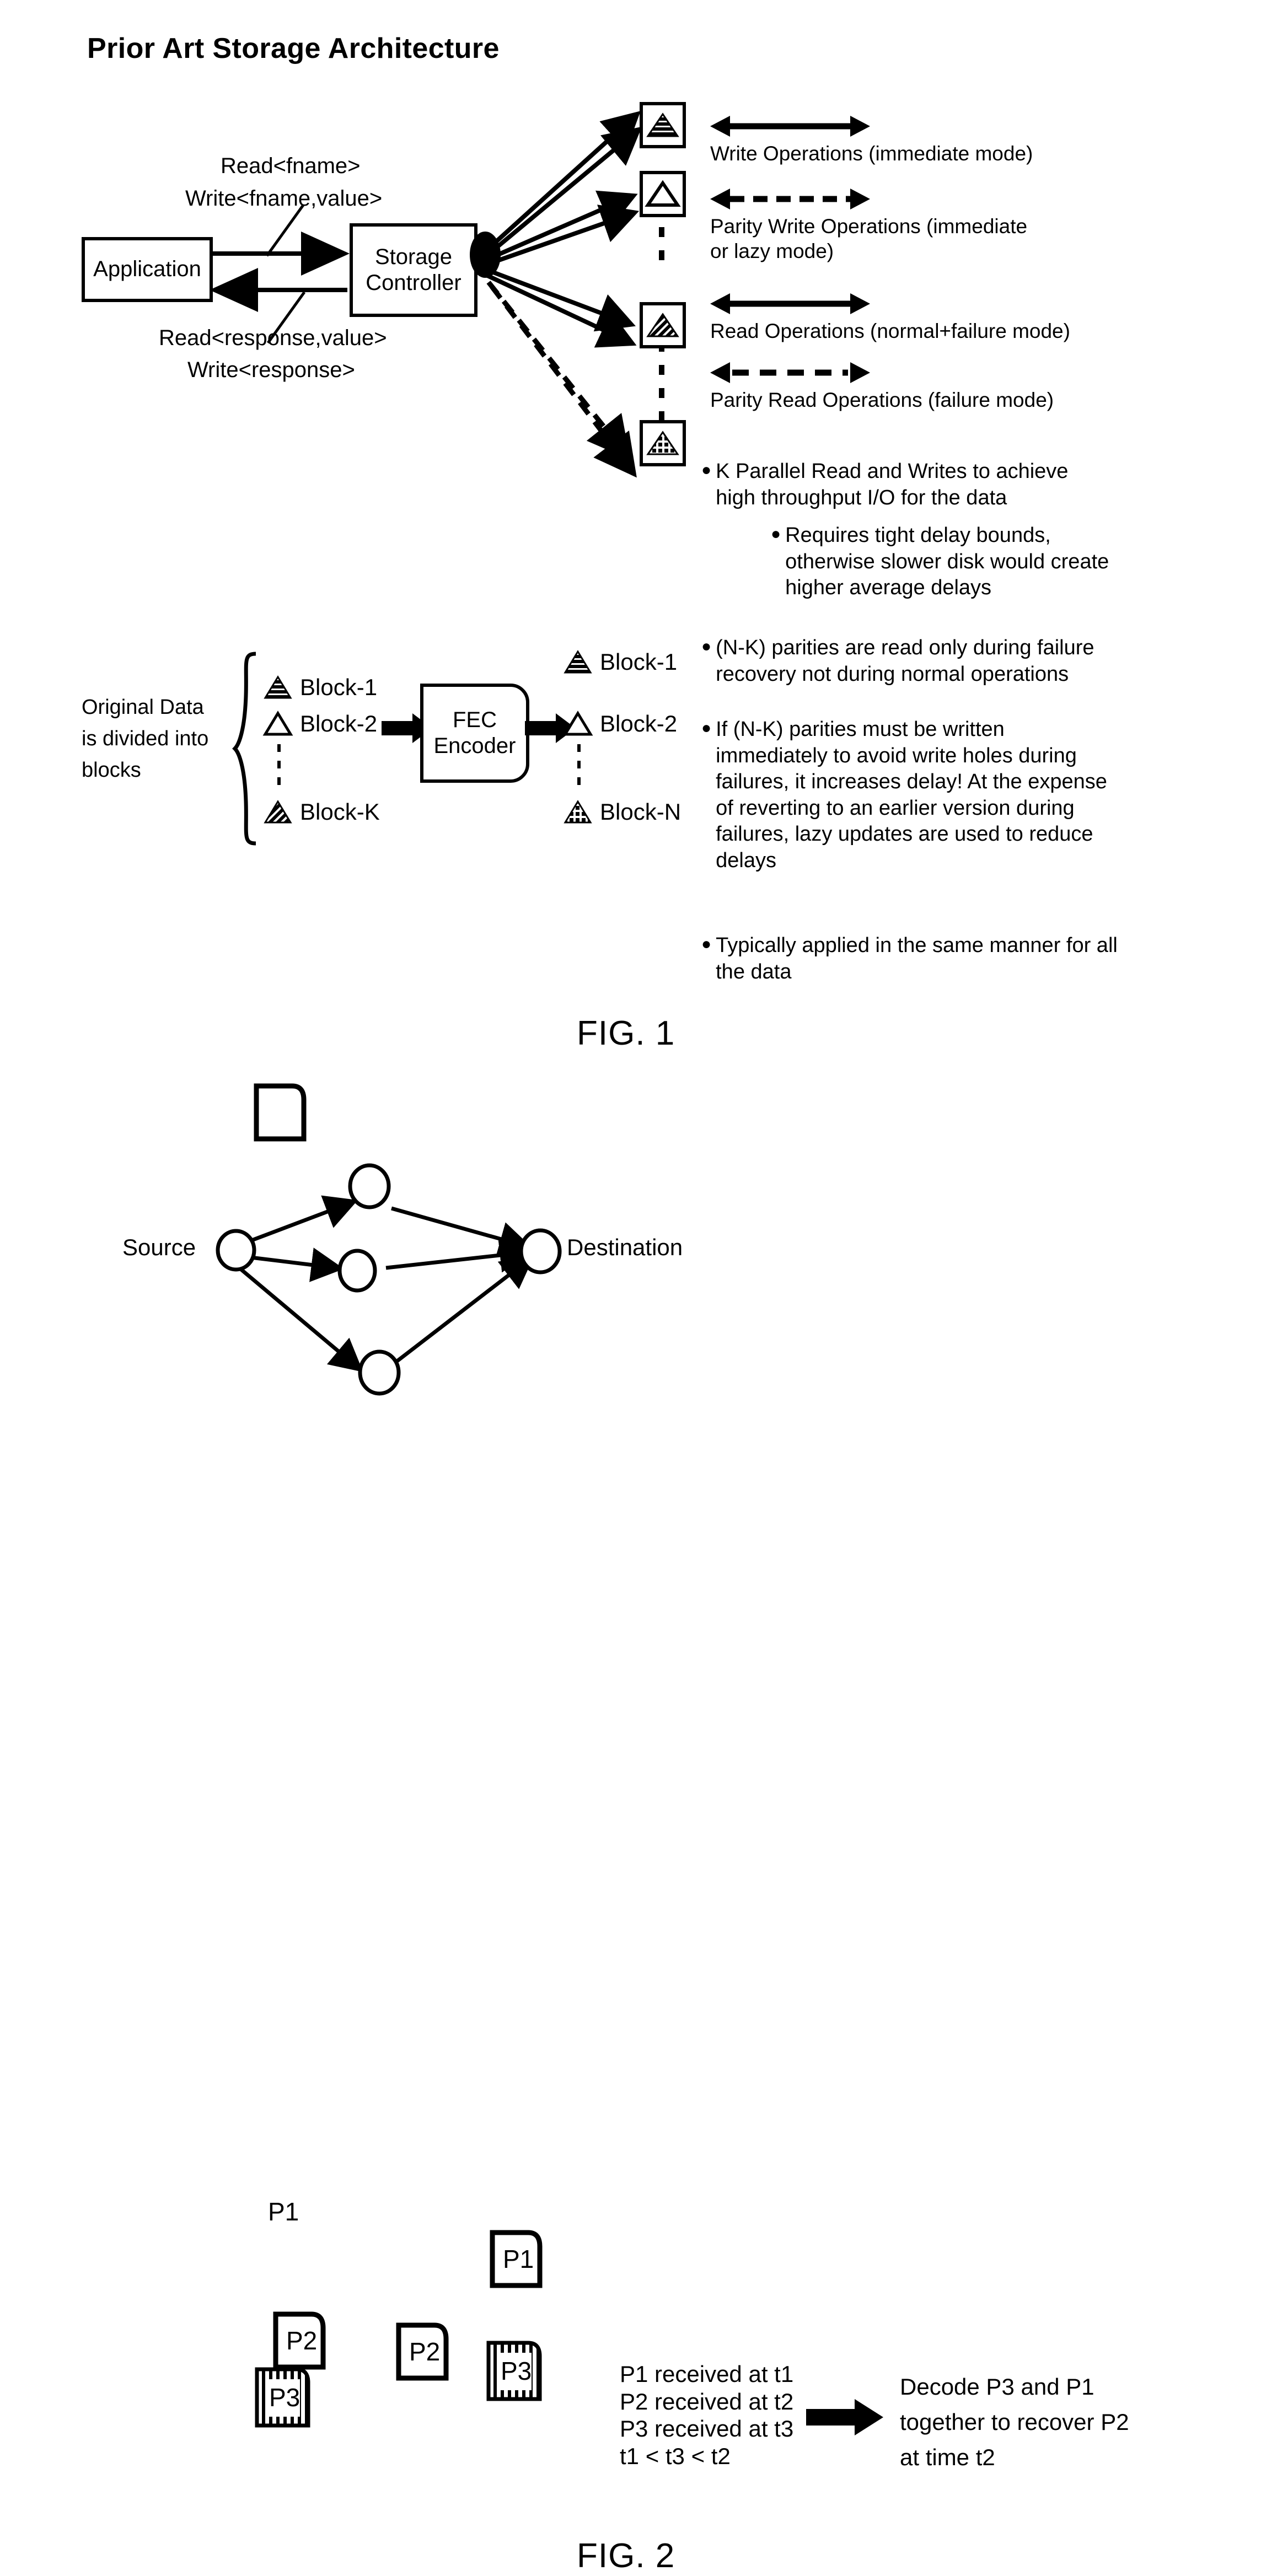  What do you see at coordinates (516, 2371) in the screenshot?
I see `packet-p3-dest-label: P3` at bounding box center [516, 2371].